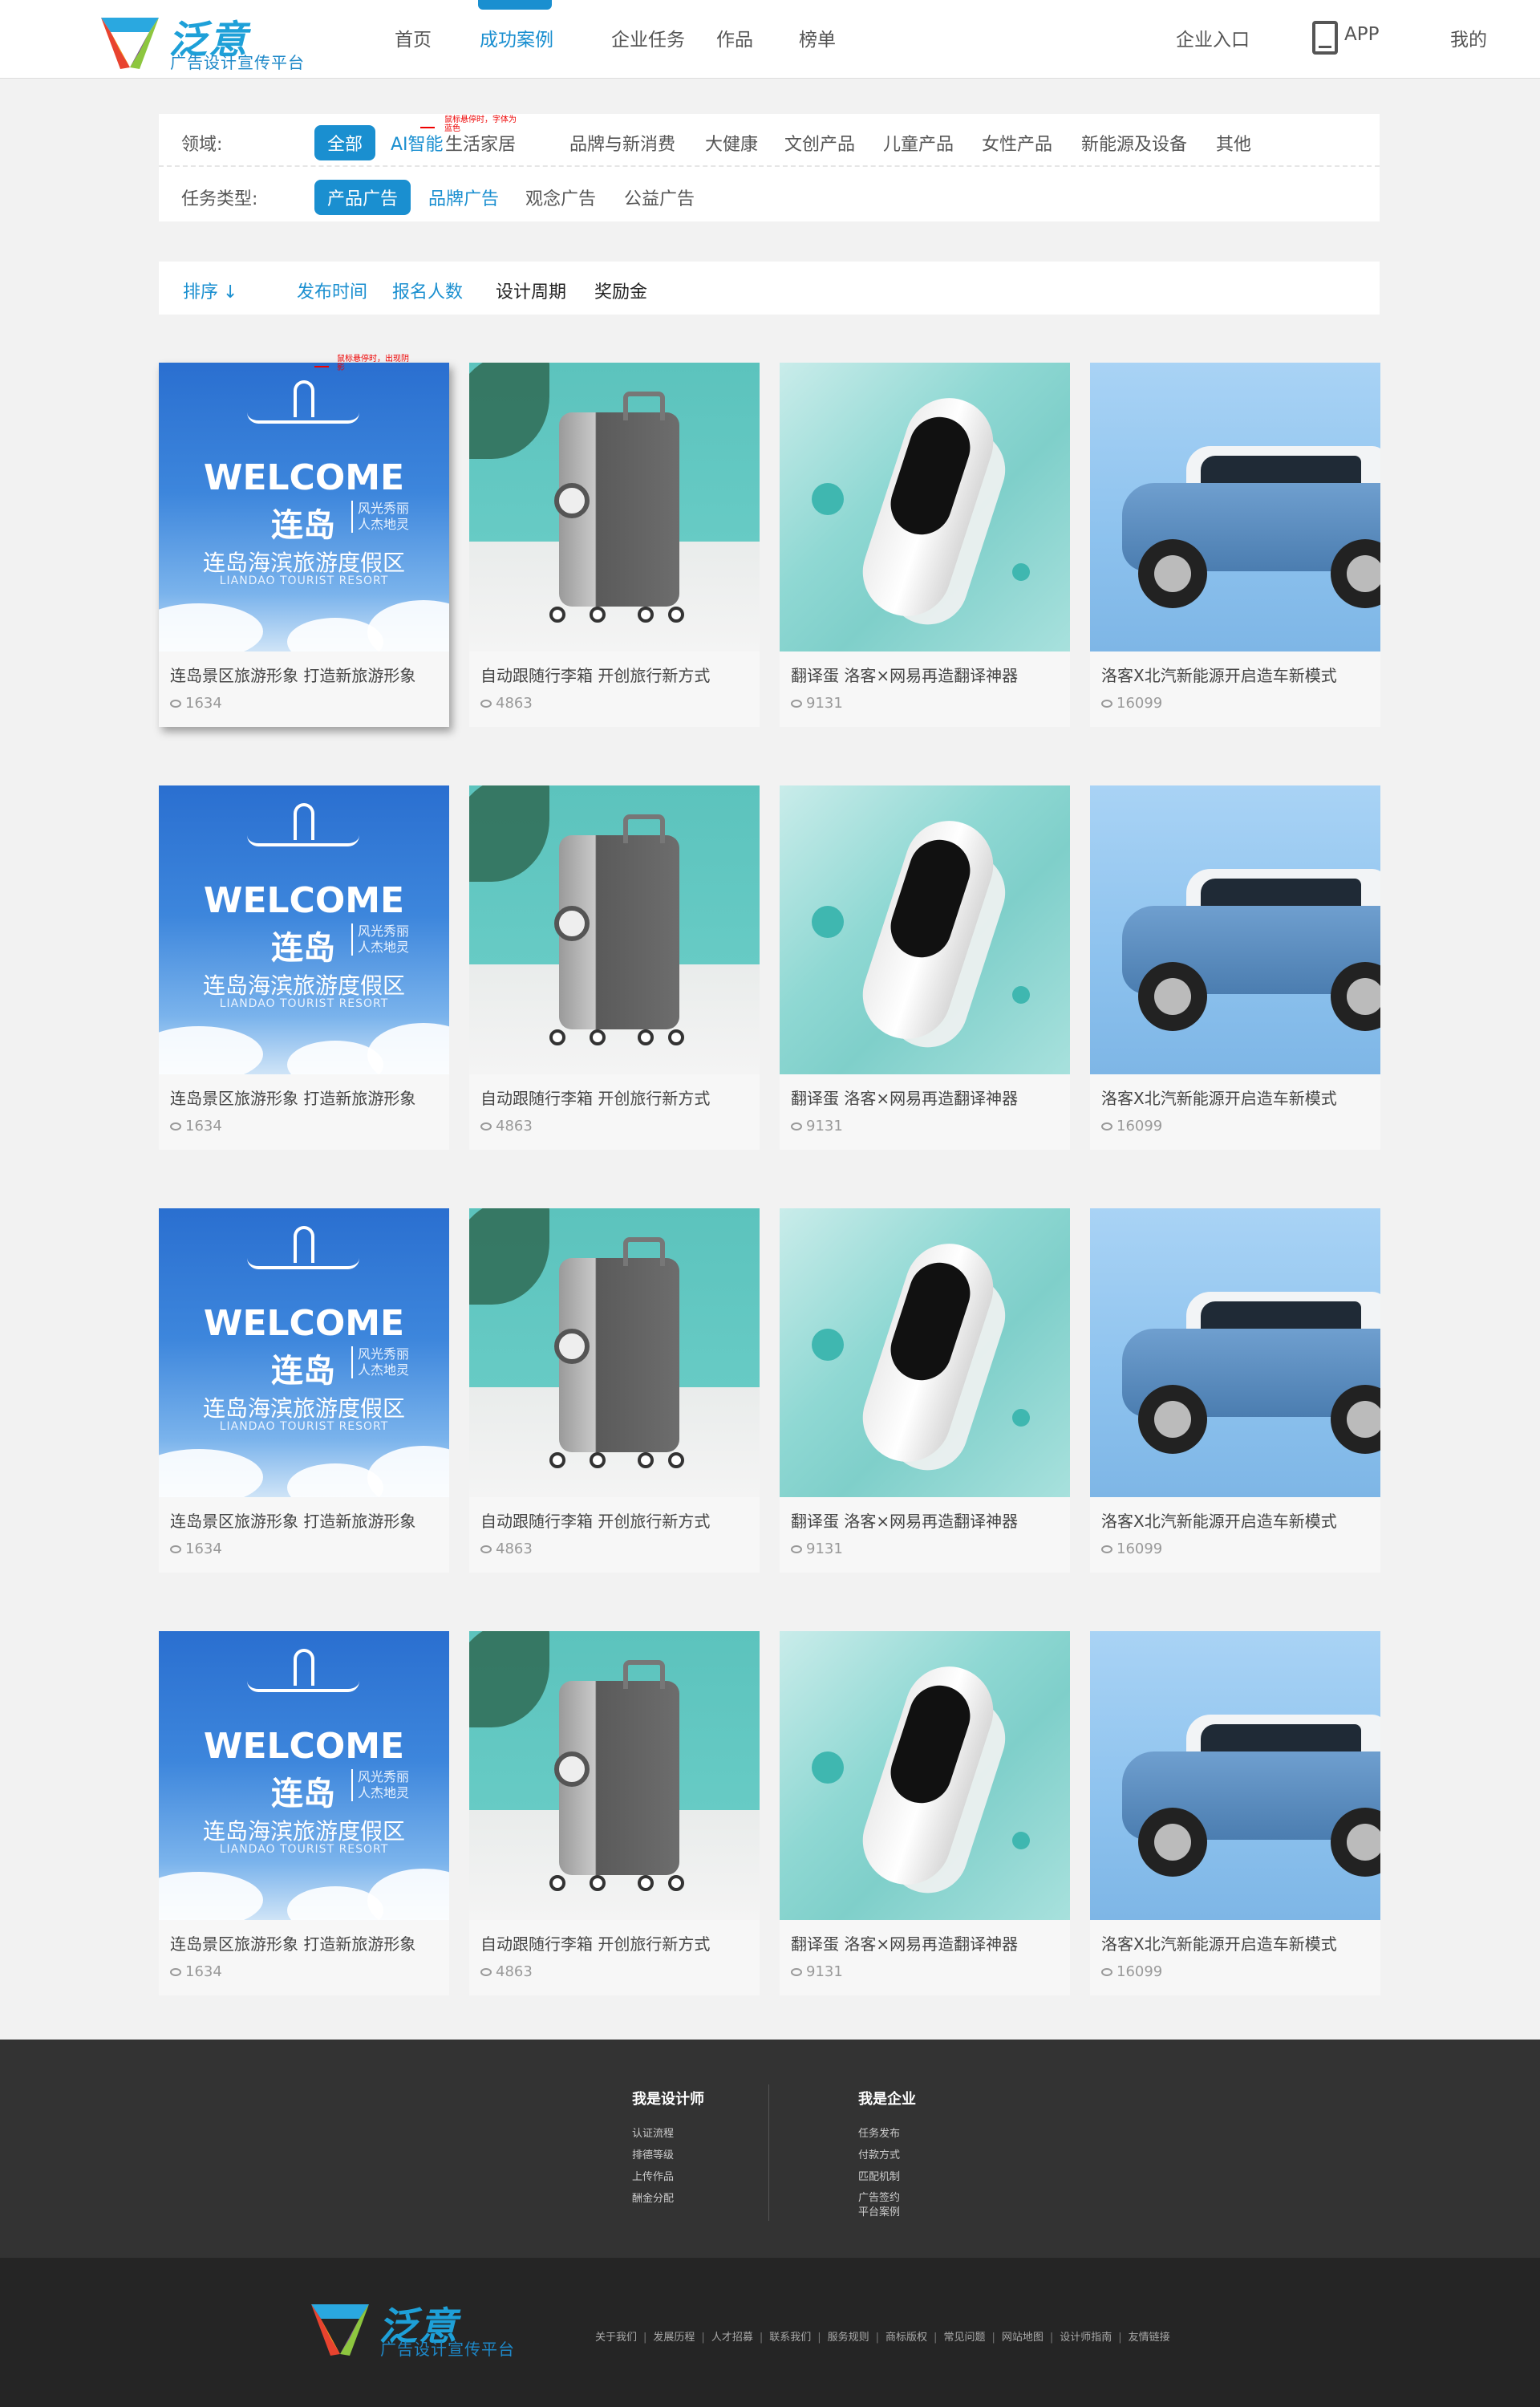  I want to click on enterprise-link: 匹配机制, so click(887, 2177).